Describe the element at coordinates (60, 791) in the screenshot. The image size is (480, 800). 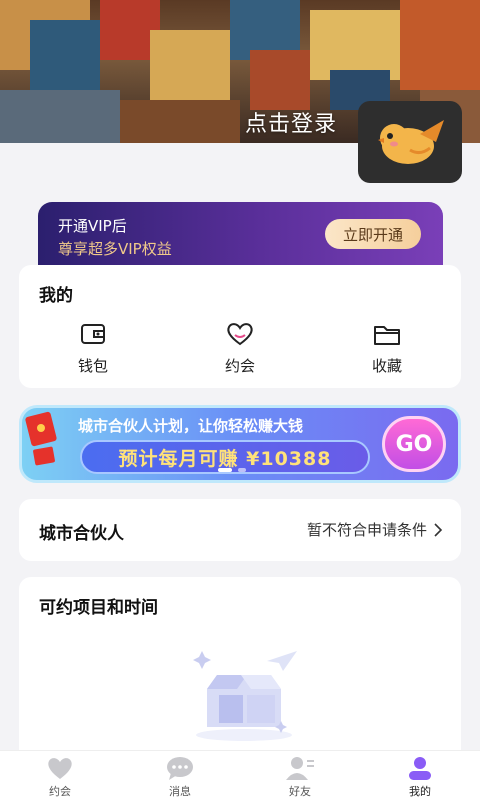
I see `tab-dating-label: 约会` at that location.